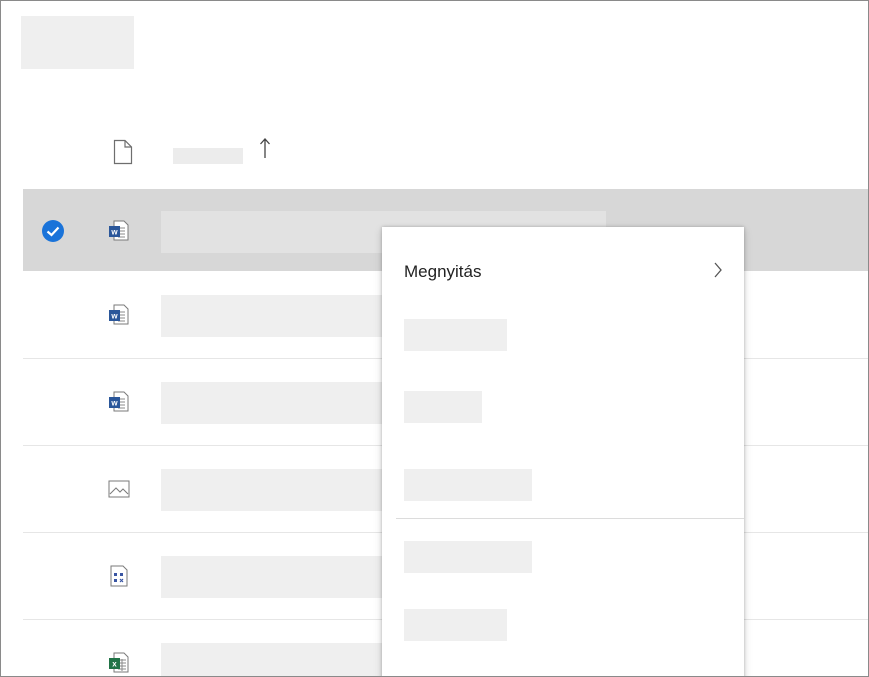 The image size is (869, 677). I want to click on selected-checkmark-icon, so click(53, 231).